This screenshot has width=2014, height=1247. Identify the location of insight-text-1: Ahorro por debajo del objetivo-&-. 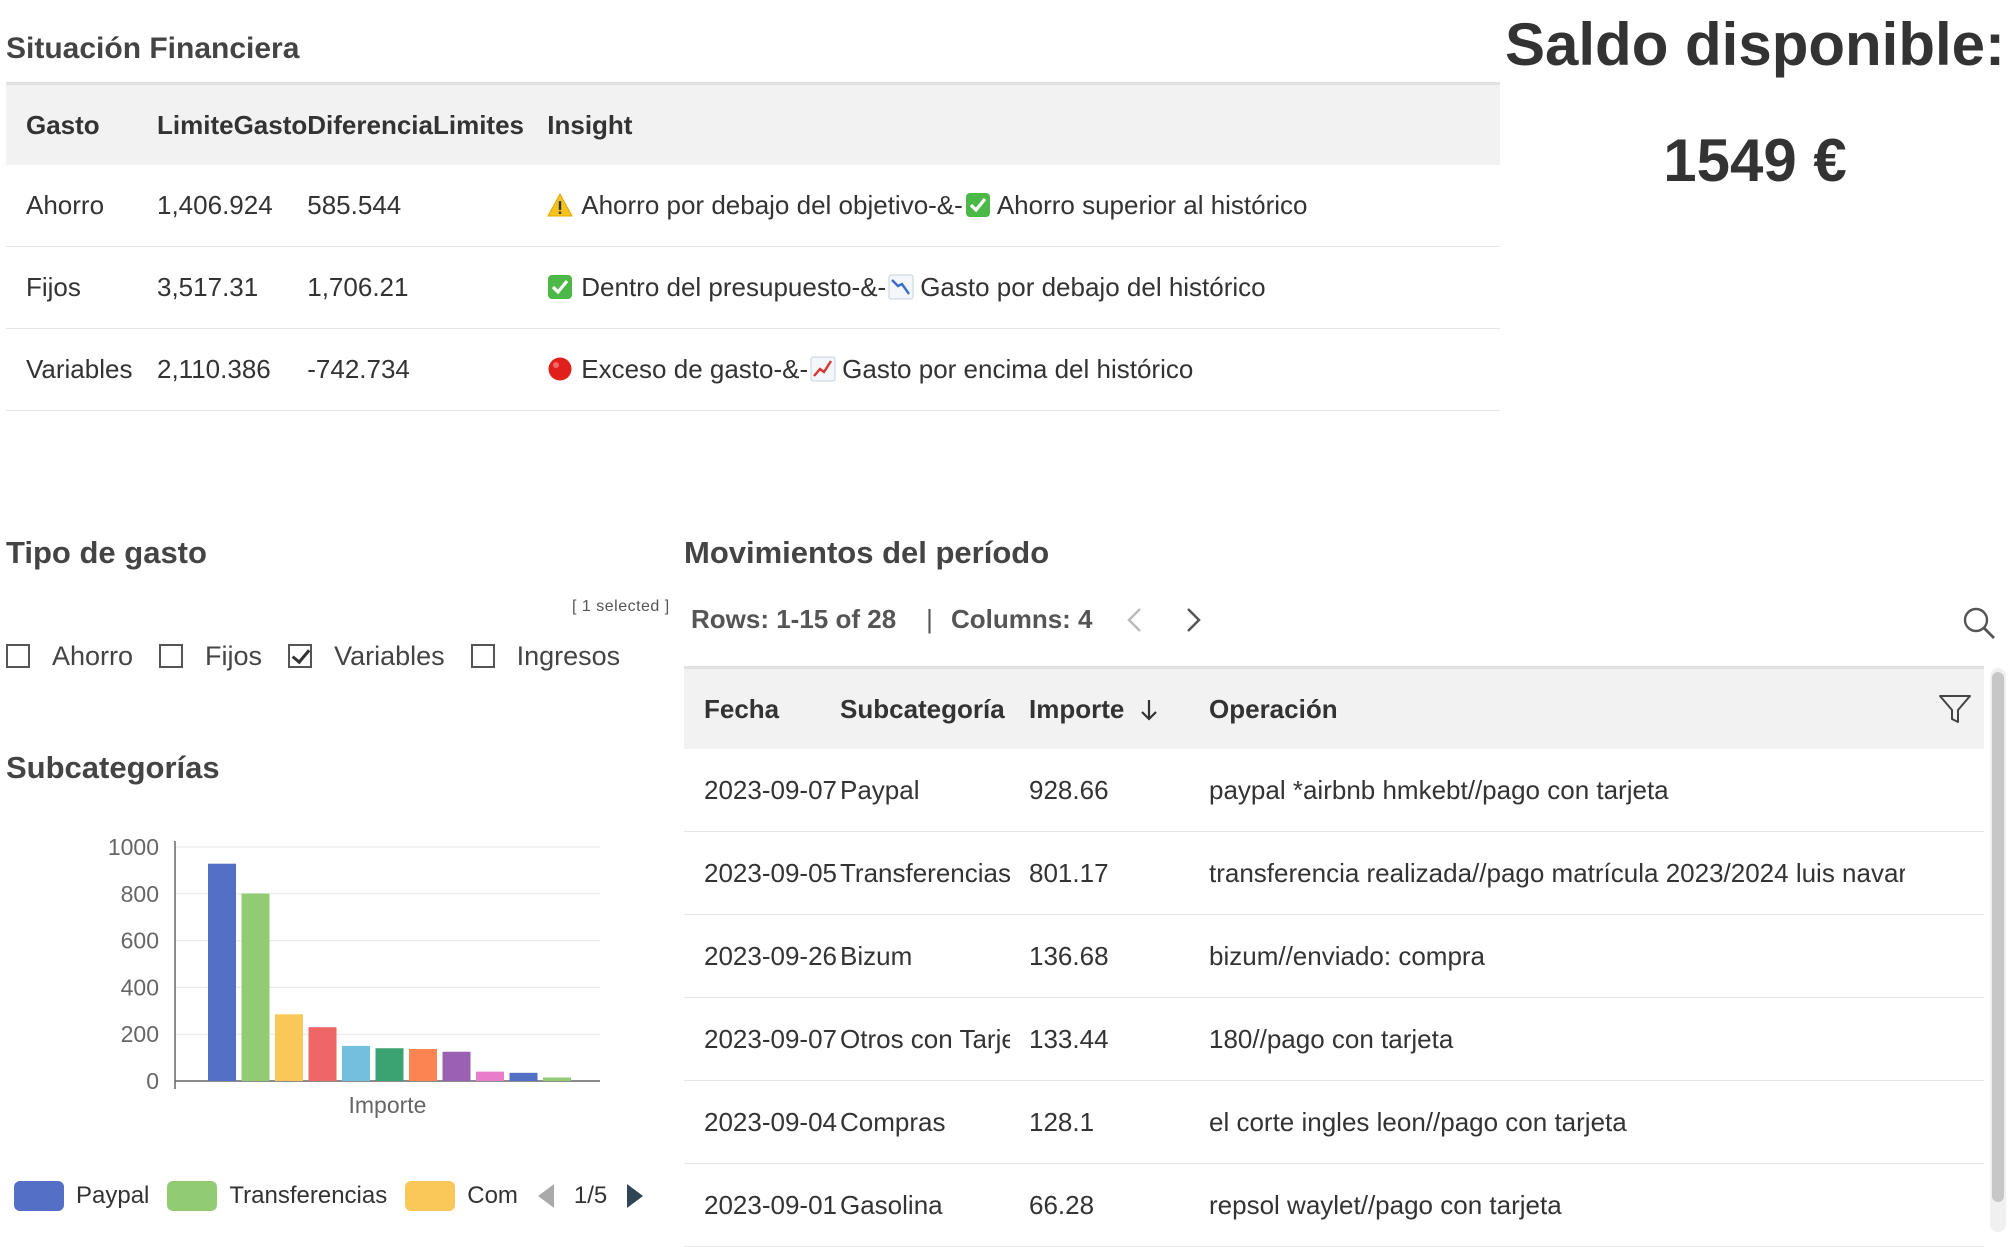
(772, 205).